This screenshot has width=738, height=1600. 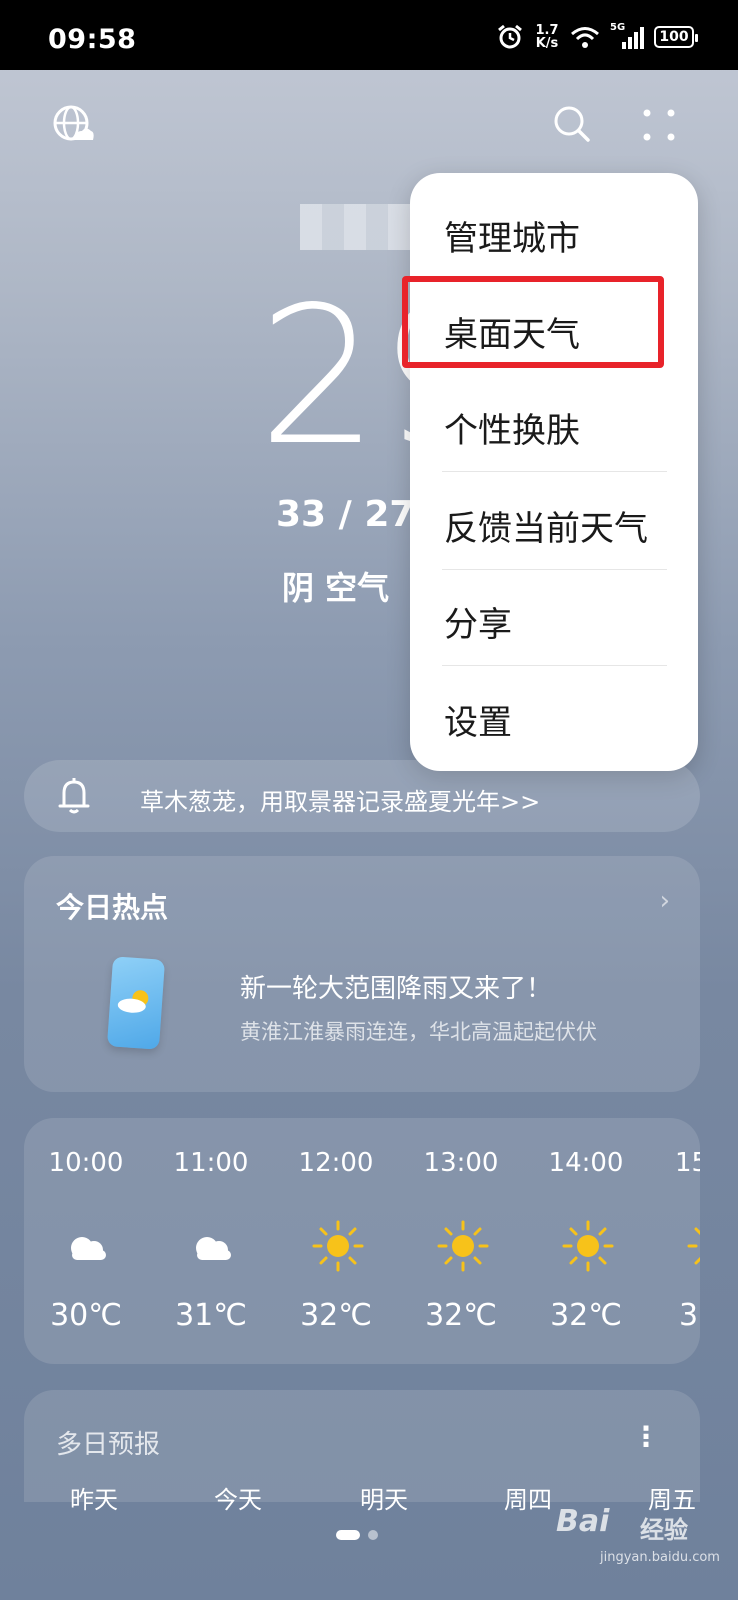 I want to click on day-label: 今天, so click(x=238, y=1497).